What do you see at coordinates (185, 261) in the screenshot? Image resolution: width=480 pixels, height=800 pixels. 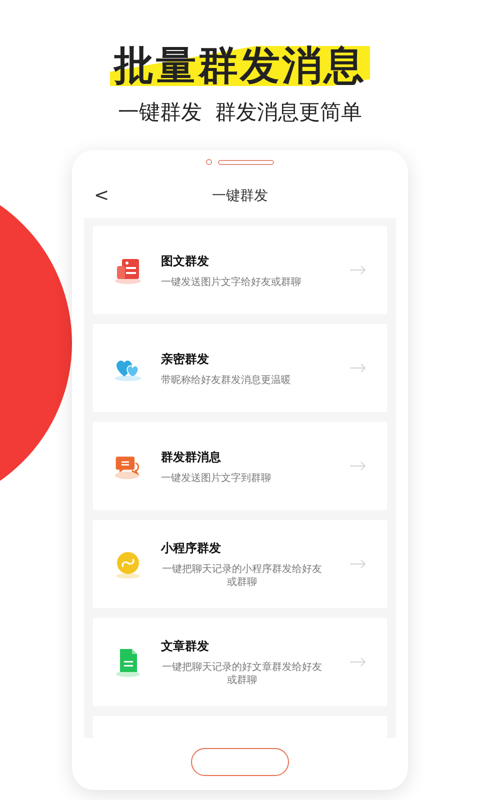 I see `feature-title: 图文群发` at bounding box center [185, 261].